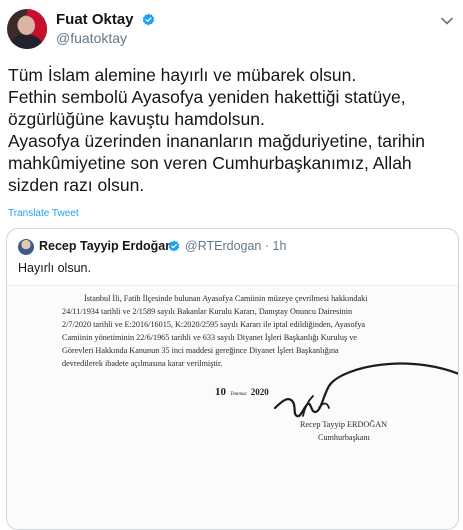 This screenshot has height=530, width=463. I want to click on signature-graphic, so click(365, 390).